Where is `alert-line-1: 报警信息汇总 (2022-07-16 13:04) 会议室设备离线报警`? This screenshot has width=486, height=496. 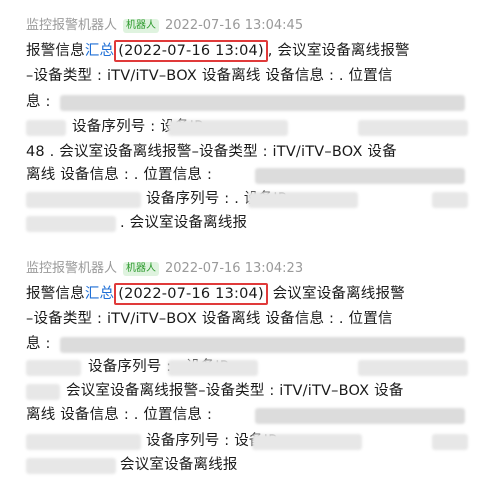
alert-line-1: 报警信息汇总 (2022-07-16 13:04) 会议室设备离线报警 is located at coordinates (215, 294).